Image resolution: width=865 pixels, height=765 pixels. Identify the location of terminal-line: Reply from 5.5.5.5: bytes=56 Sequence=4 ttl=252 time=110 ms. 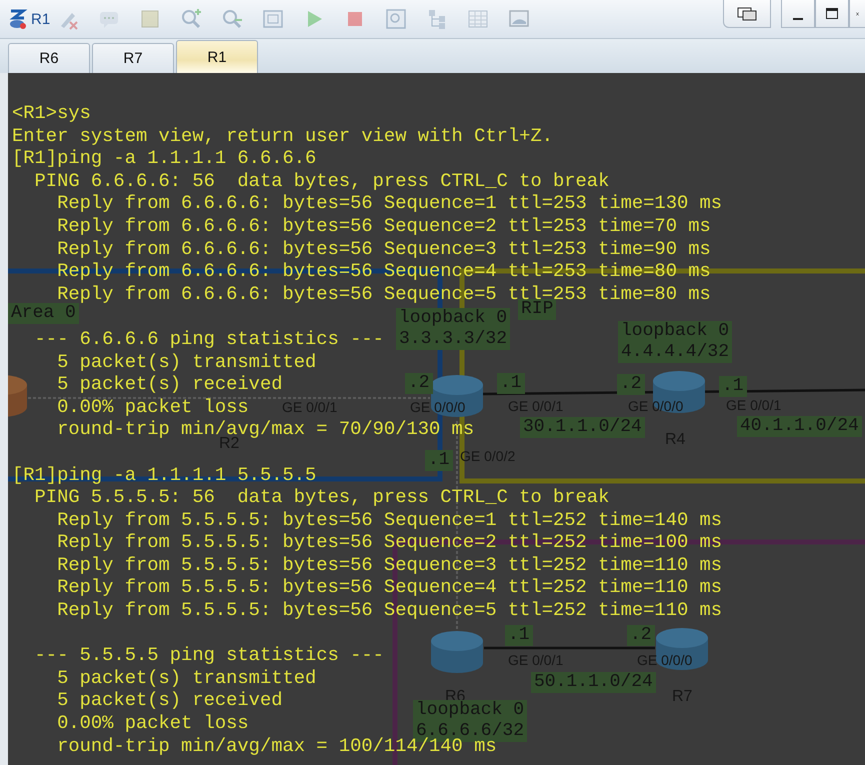
(389, 588).